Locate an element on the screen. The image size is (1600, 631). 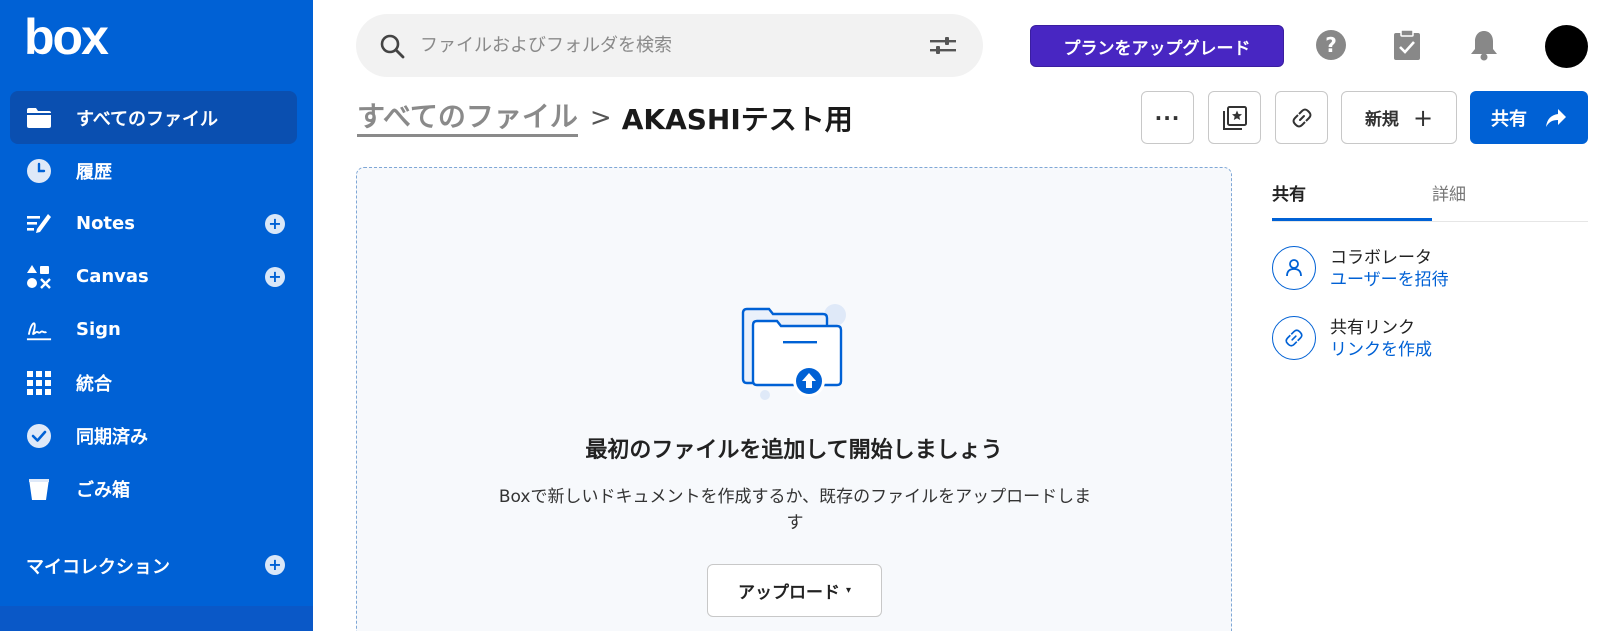
star-collection-icon is located at coordinates (1234, 117).